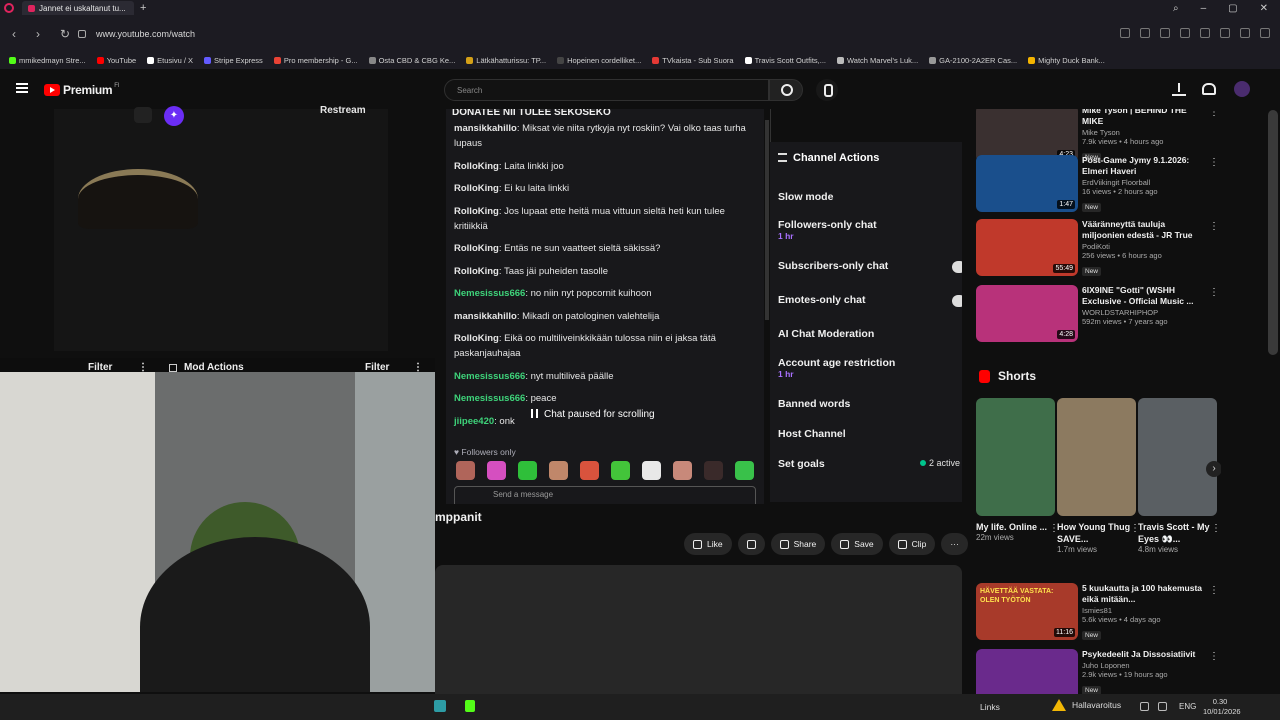  I want to click on account-avatar, so click(1242, 89).